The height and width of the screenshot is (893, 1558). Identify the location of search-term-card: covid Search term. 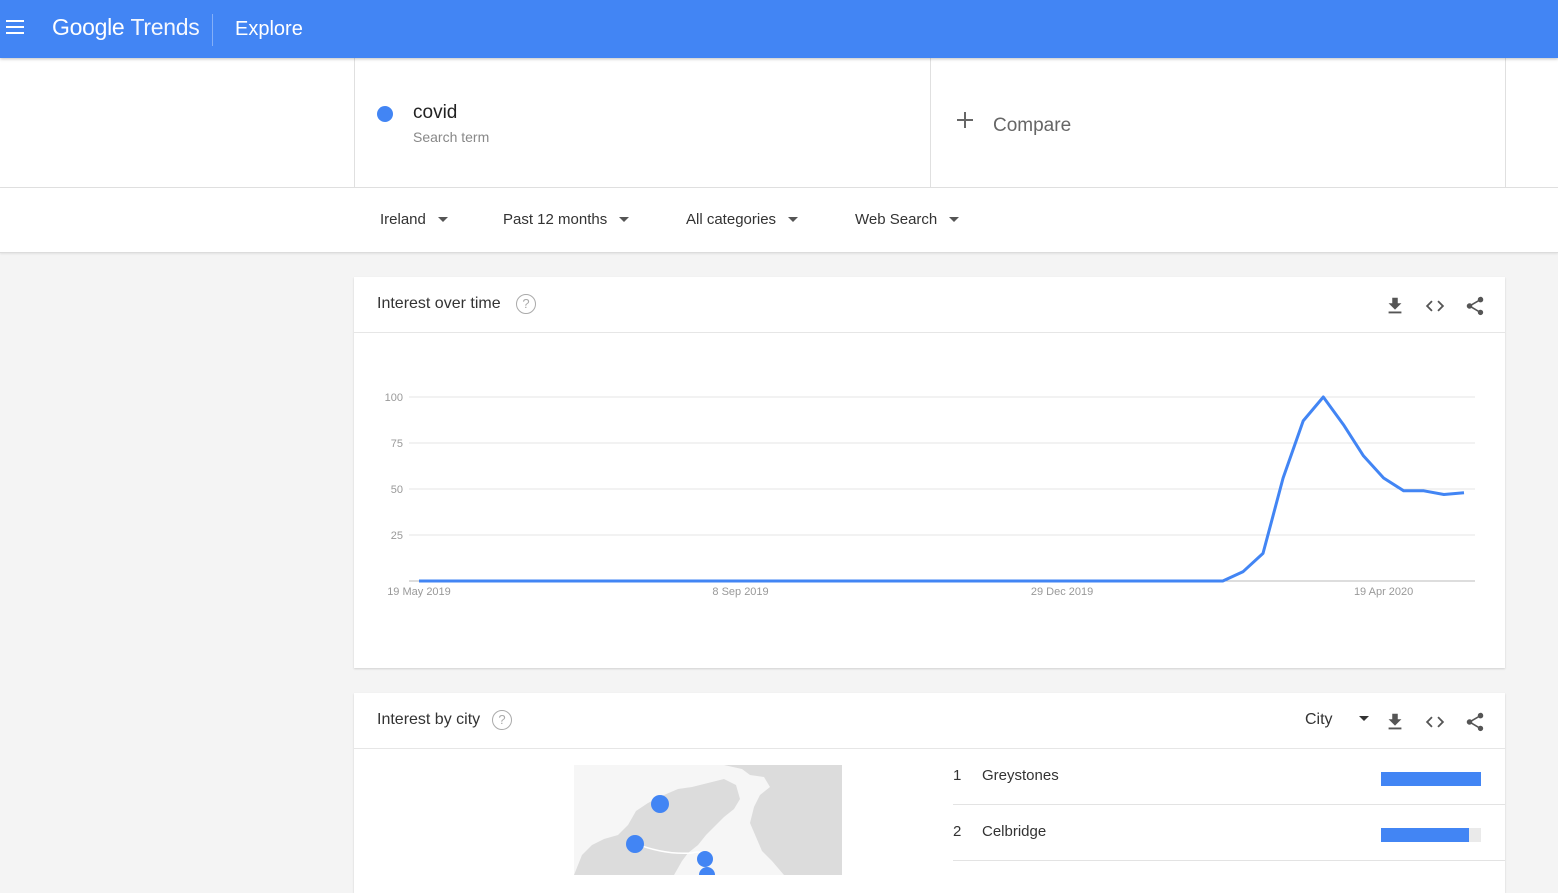
(642, 122).